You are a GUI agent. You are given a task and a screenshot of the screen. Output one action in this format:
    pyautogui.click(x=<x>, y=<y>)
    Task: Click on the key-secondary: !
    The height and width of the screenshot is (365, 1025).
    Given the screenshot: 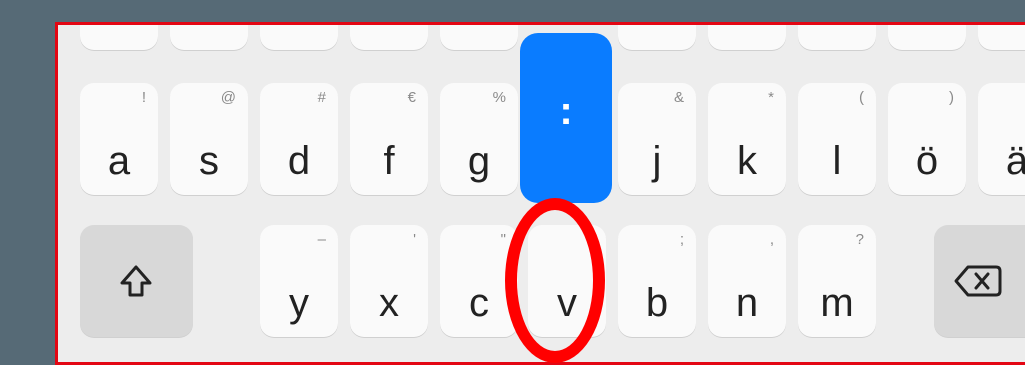 What is the action you would take?
    pyautogui.click(x=143, y=97)
    